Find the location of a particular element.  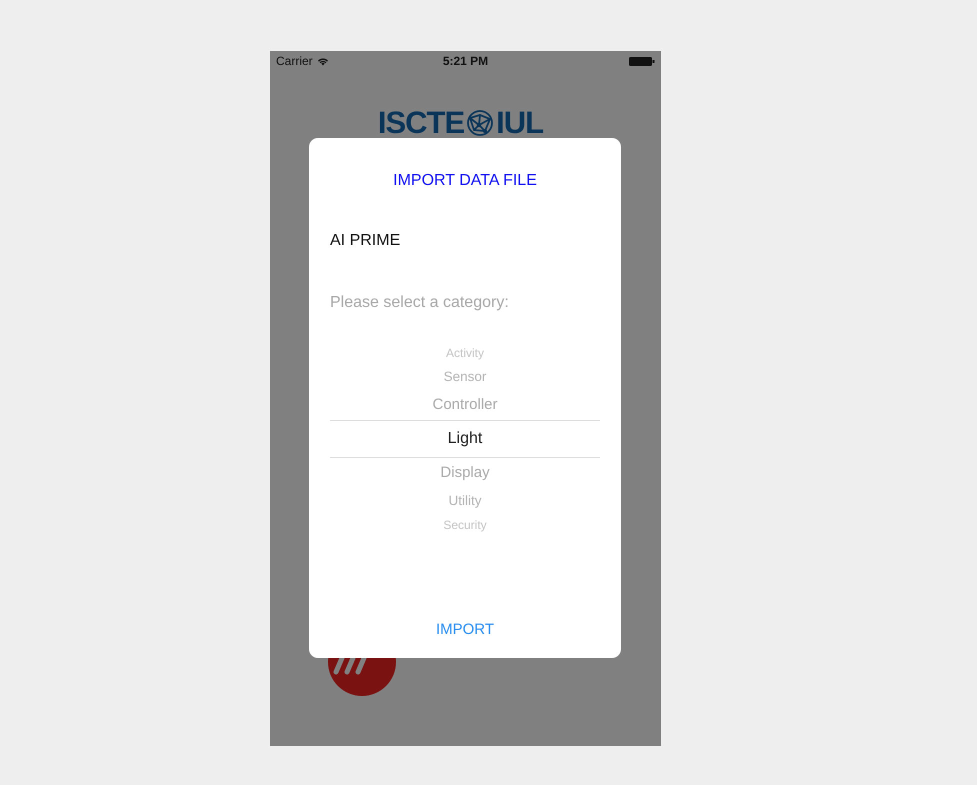

prompt-text: Please select a category: is located at coordinates (420, 303).